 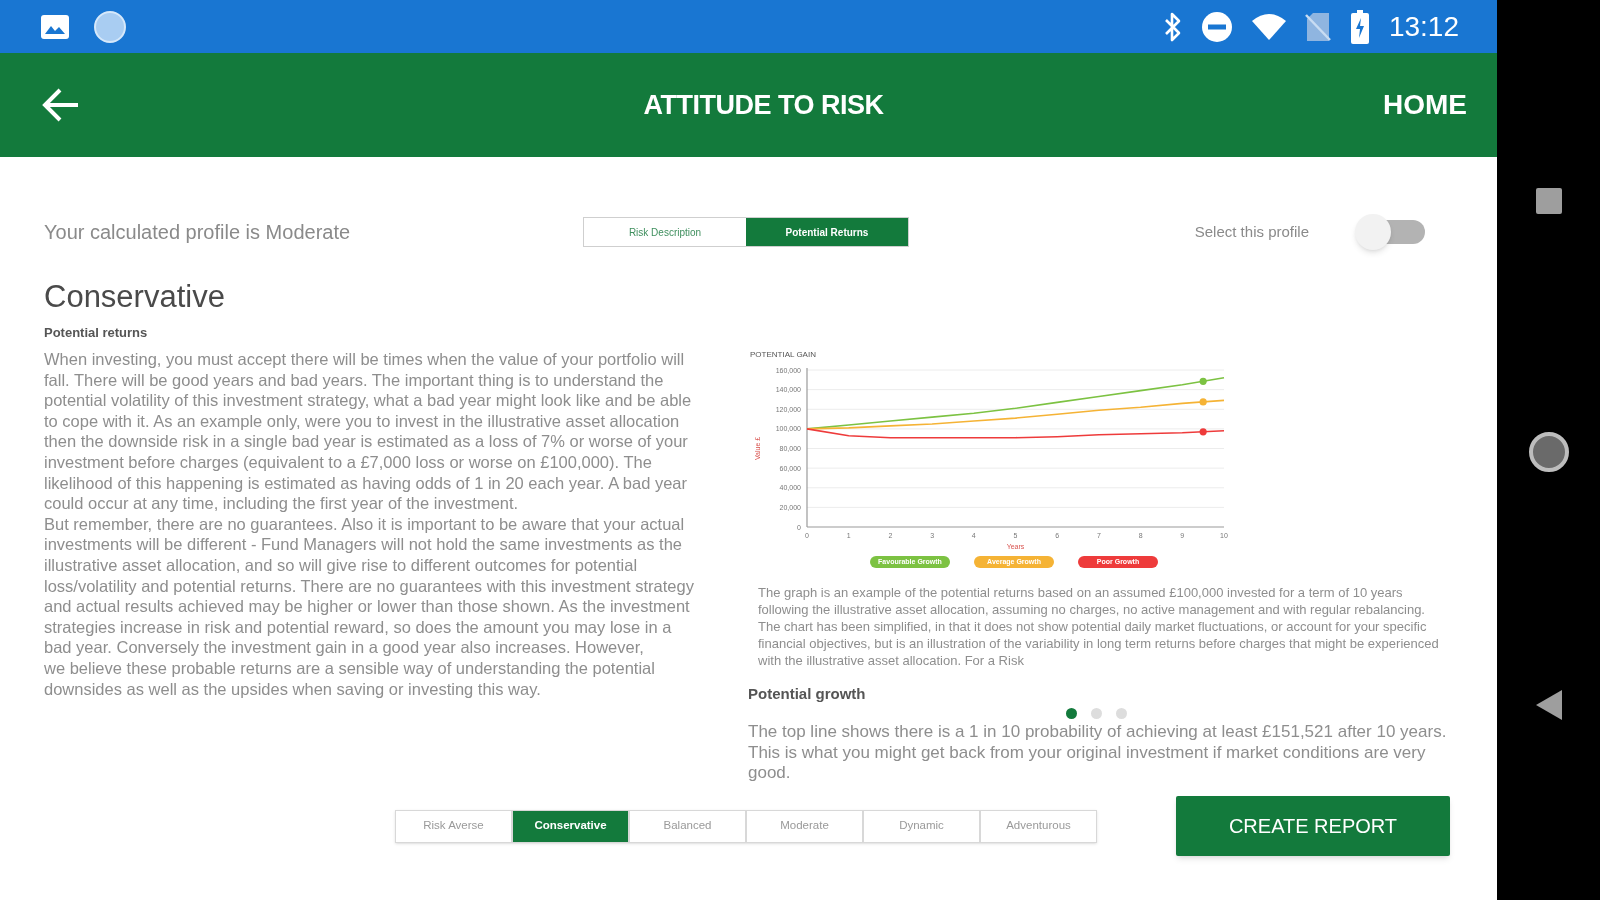 What do you see at coordinates (921, 826) in the screenshot?
I see `profile-tab: Dynamic` at bounding box center [921, 826].